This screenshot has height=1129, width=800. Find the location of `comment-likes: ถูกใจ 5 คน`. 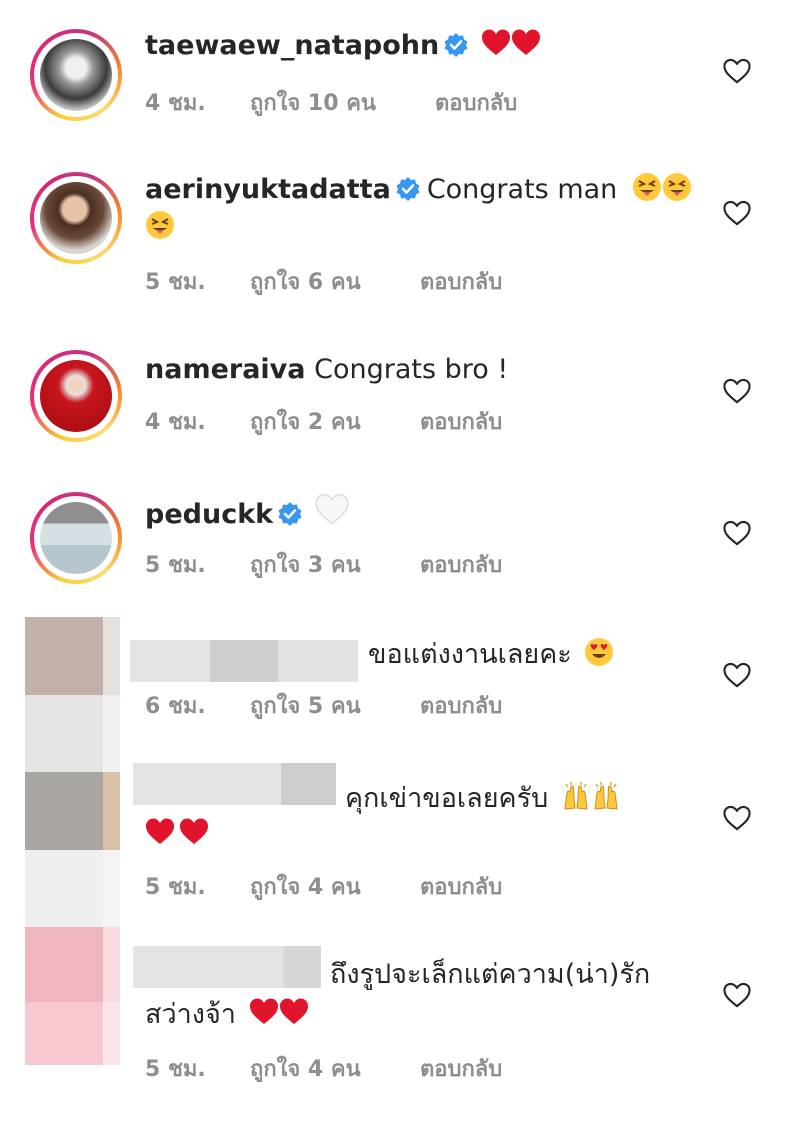

comment-likes: ถูกใจ 5 คน is located at coordinates (305, 705).